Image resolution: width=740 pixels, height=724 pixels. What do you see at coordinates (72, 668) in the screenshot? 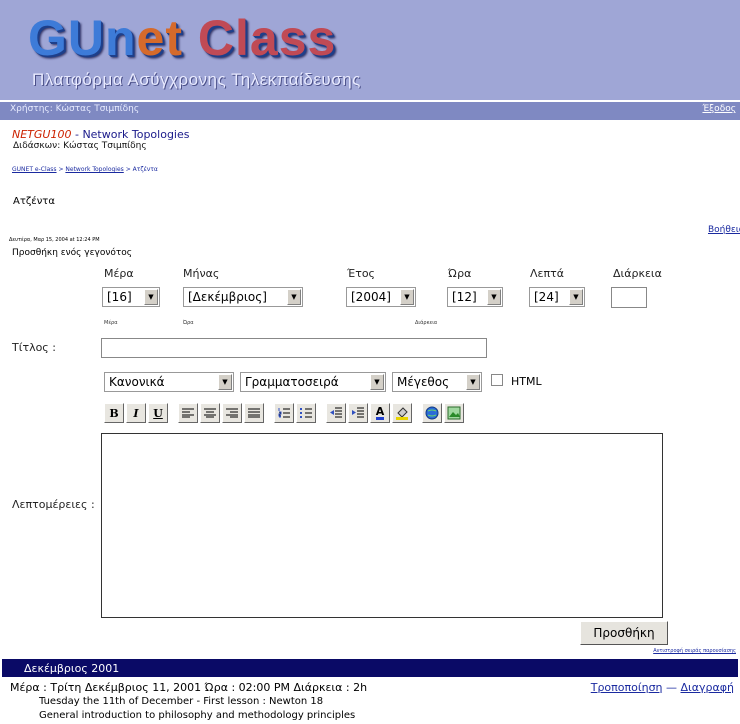
I see `month-header: Δεκέμβριος 2001` at bounding box center [72, 668].